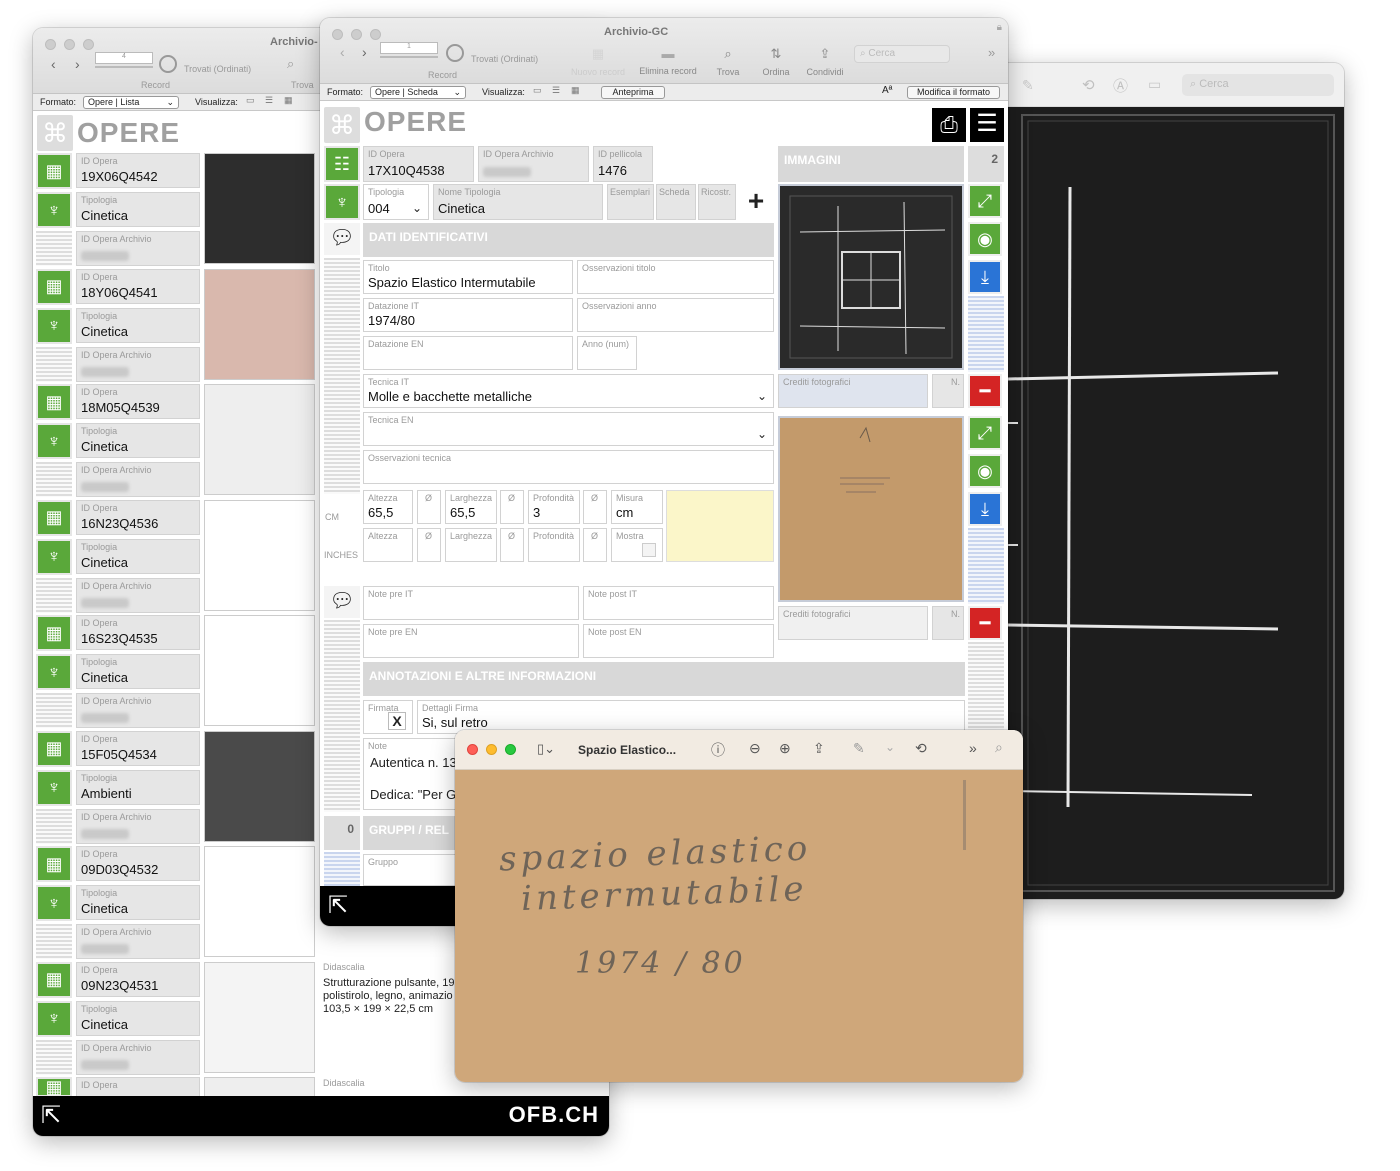 The image size is (1400, 1171). I want to click on zoom-out-icon: ⊖, so click(755, 748).